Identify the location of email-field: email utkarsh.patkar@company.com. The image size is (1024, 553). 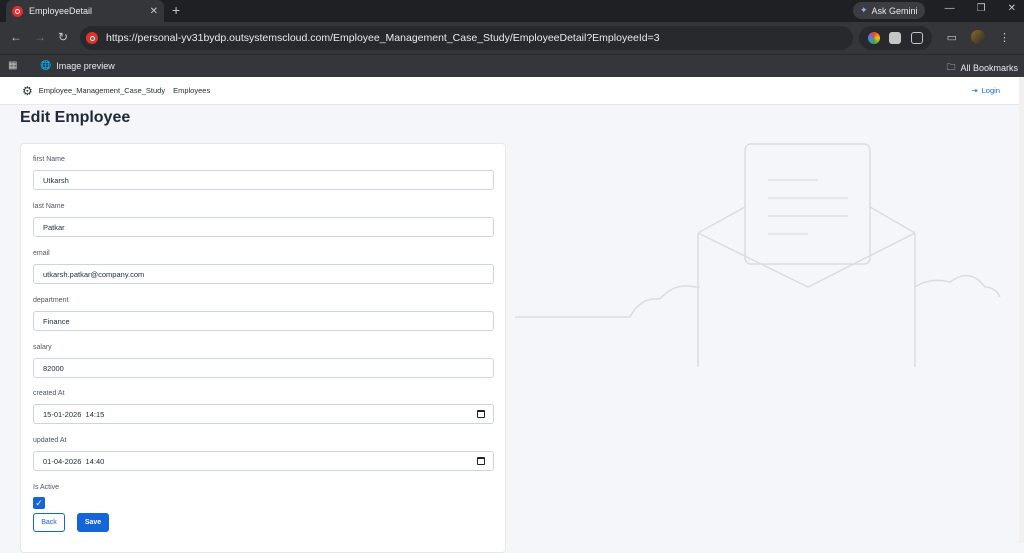
(263, 267).